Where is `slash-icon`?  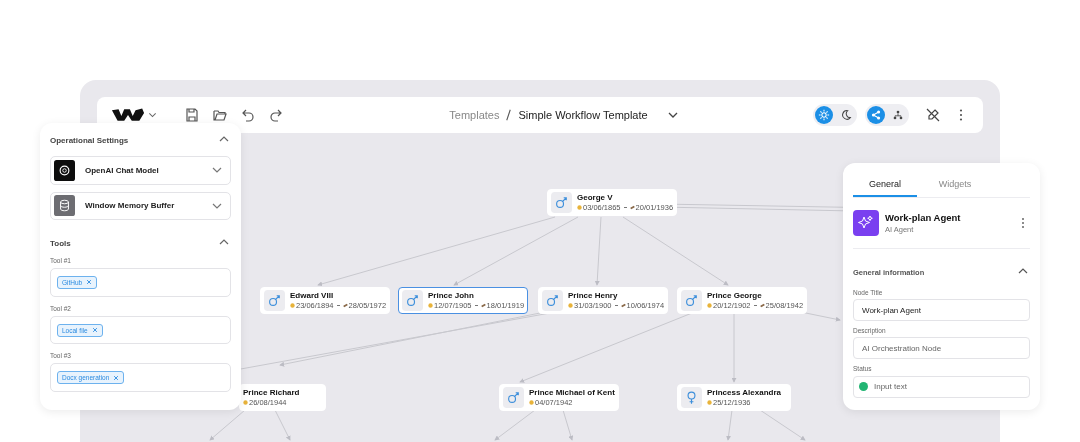
slash-icon is located at coordinates (509, 115).